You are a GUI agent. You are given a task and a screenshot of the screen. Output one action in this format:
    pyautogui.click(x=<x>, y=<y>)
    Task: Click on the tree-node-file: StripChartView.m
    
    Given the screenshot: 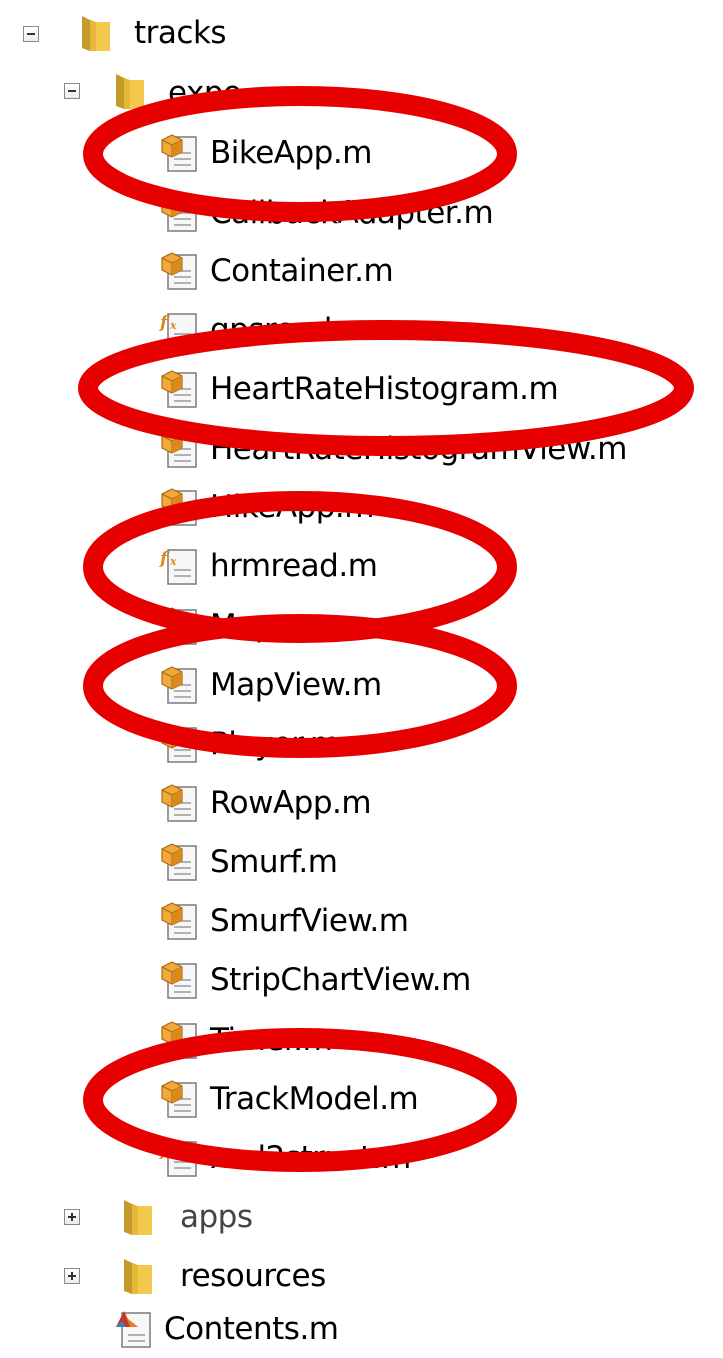 What is the action you would take?
    pyautogui.click(x=314, y=980)
    